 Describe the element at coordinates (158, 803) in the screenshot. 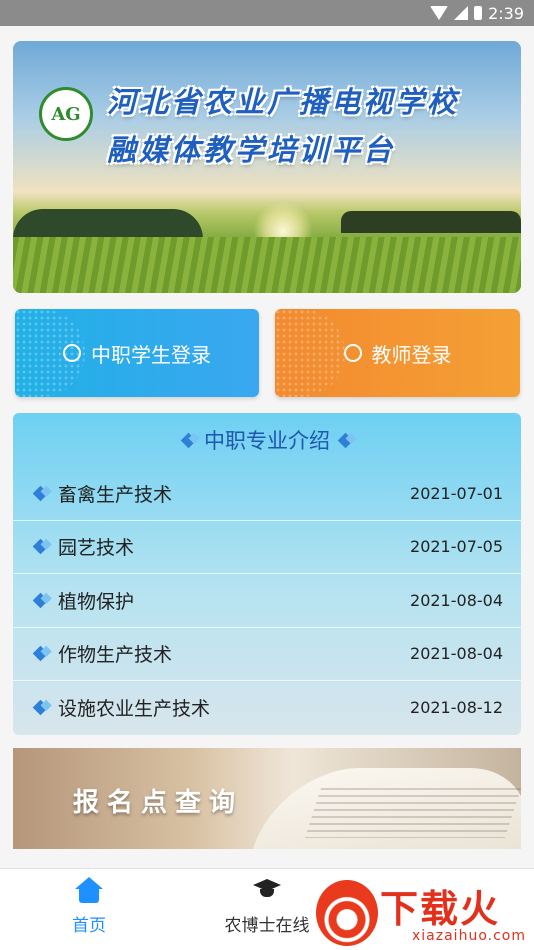

I see `registration-query-label: 报名点查询` at that location.